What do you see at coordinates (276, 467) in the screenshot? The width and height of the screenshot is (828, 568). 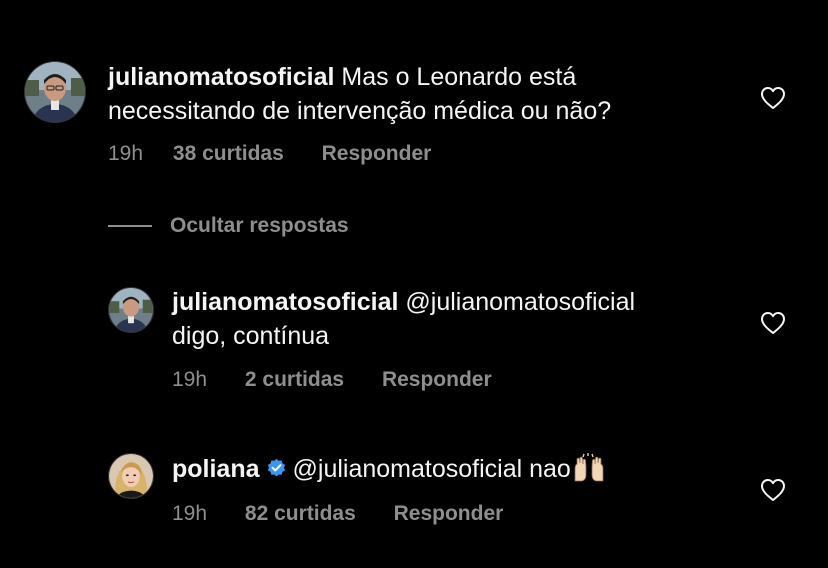 I see `verified-badge-icon` at bounding box center [276, 467].